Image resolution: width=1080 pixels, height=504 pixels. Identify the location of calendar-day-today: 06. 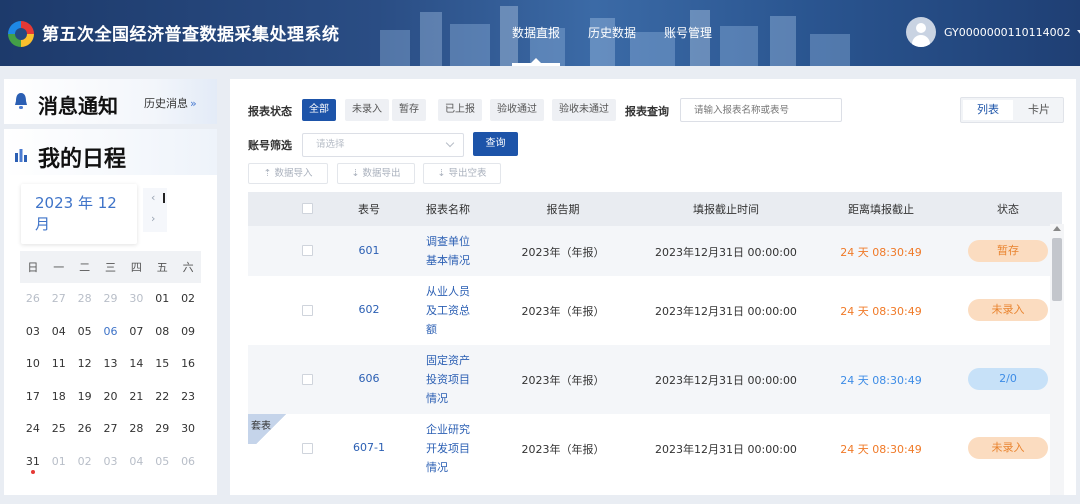
(111, 332).